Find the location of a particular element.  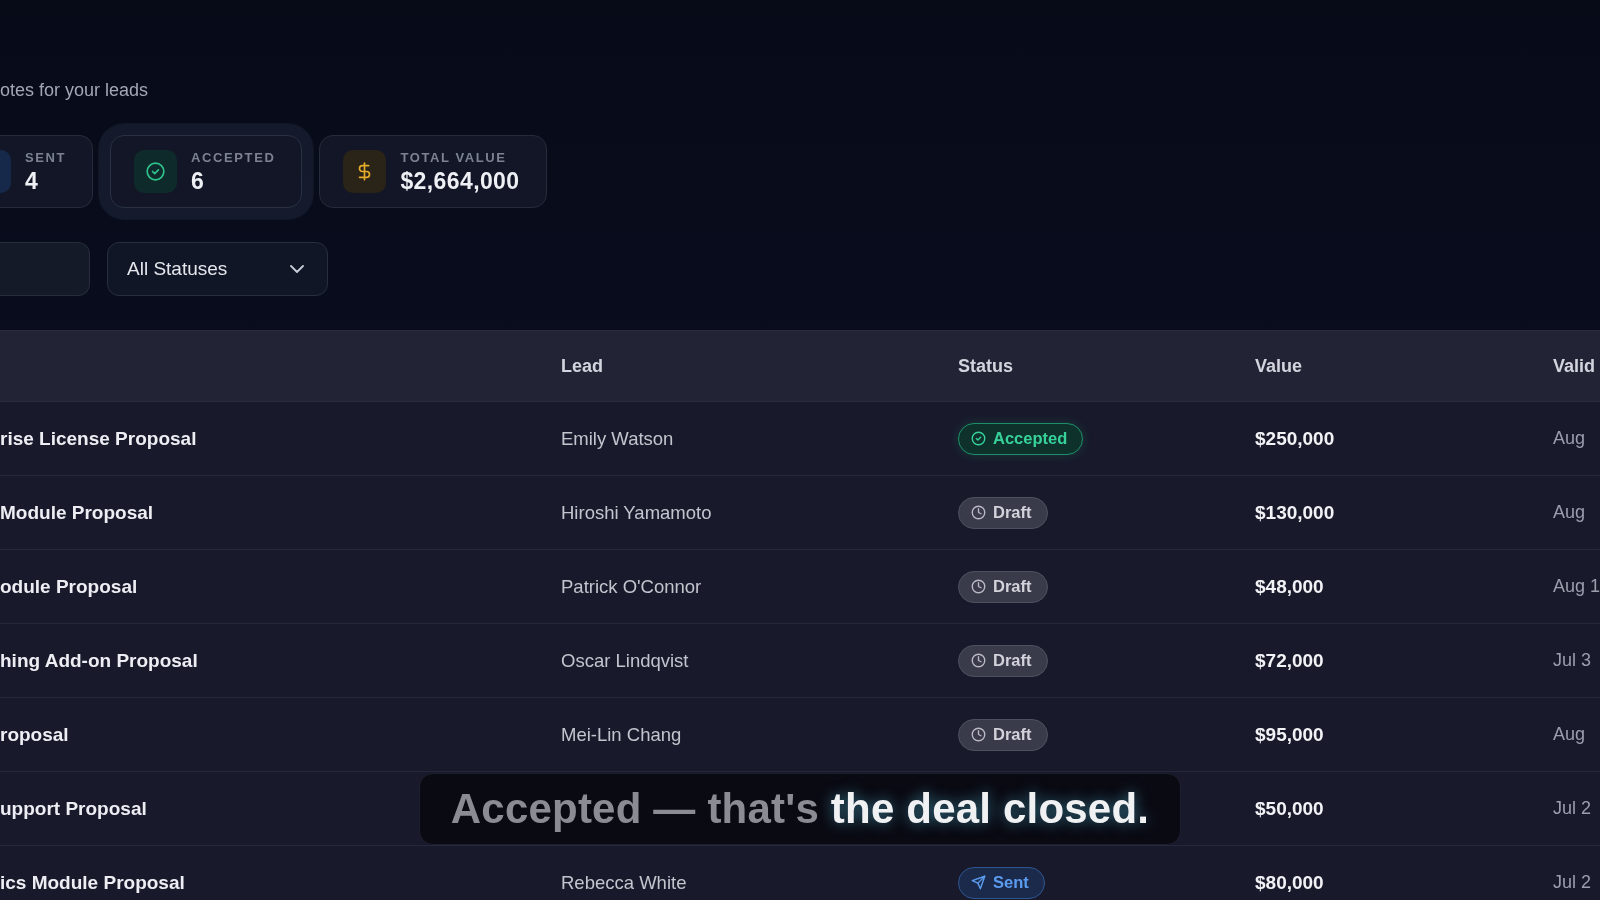

column-header: Valid is located at coordinates (1574, 366).